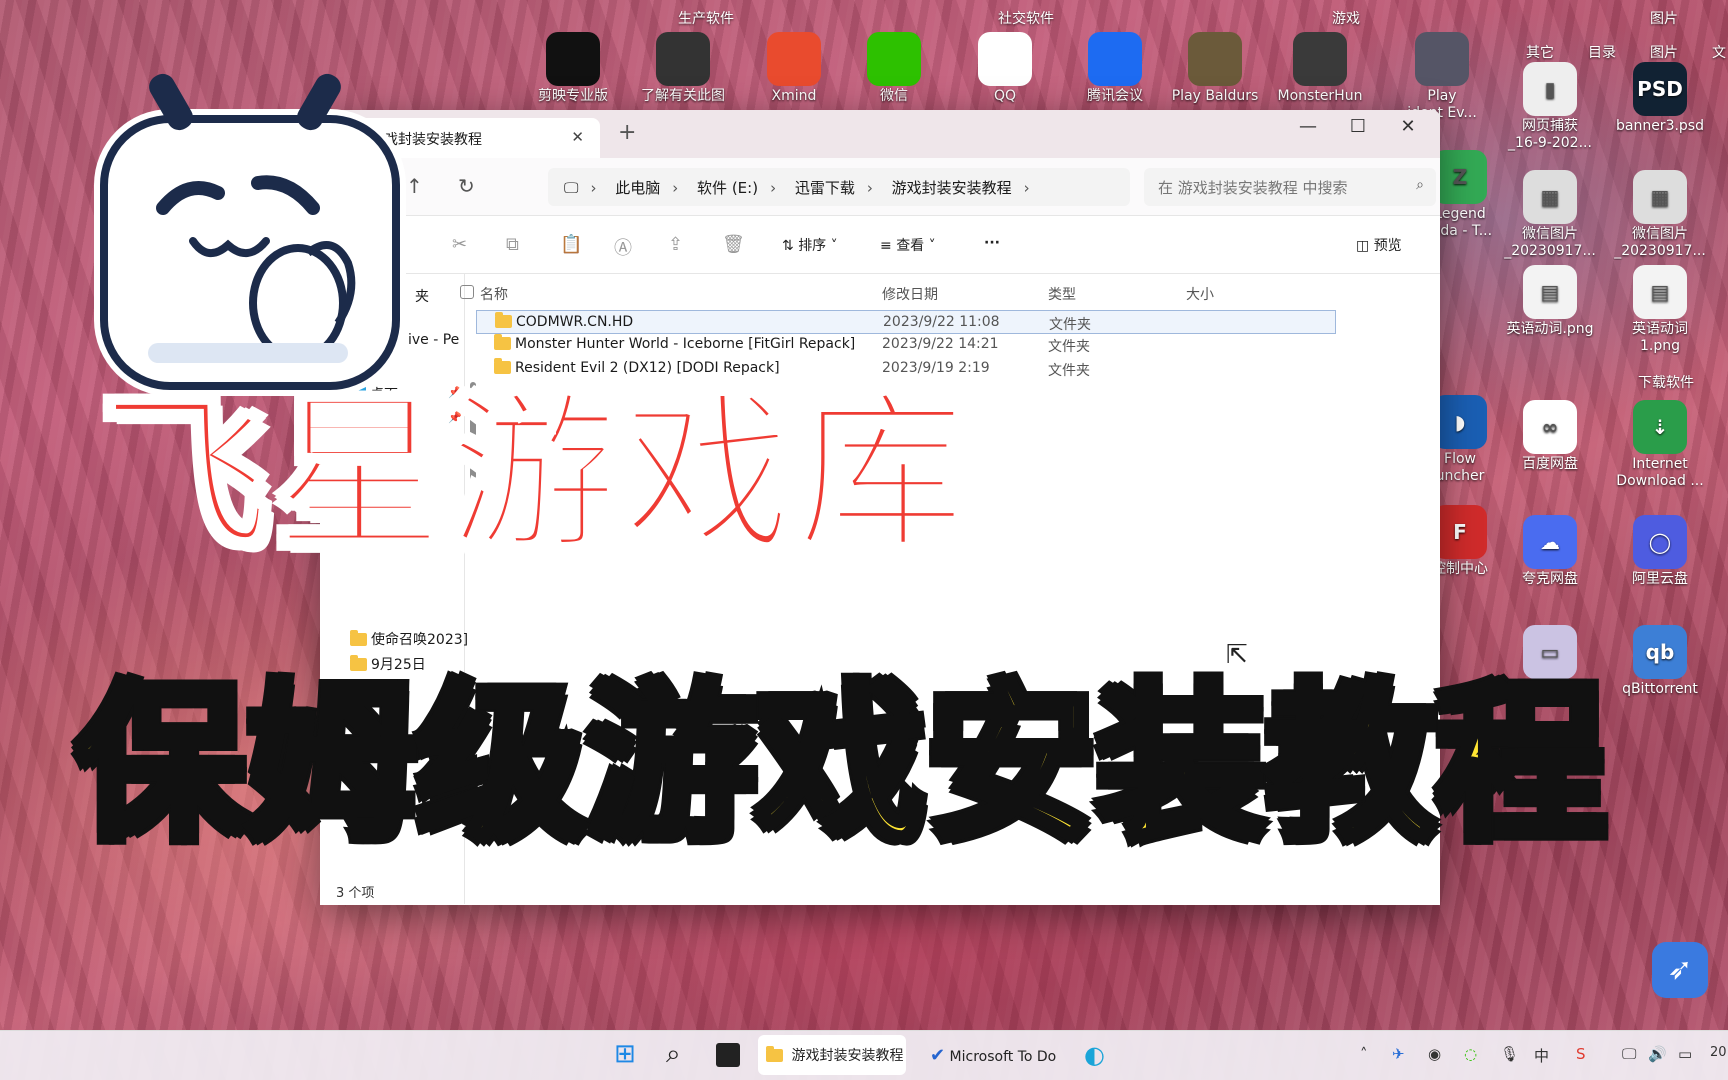 Image resolution: width=1728 pixels, height=1080 pixels. Describe the element at coordinates (512, 244) in the screenshot. I see `copy-icon: ⧉` at that location.